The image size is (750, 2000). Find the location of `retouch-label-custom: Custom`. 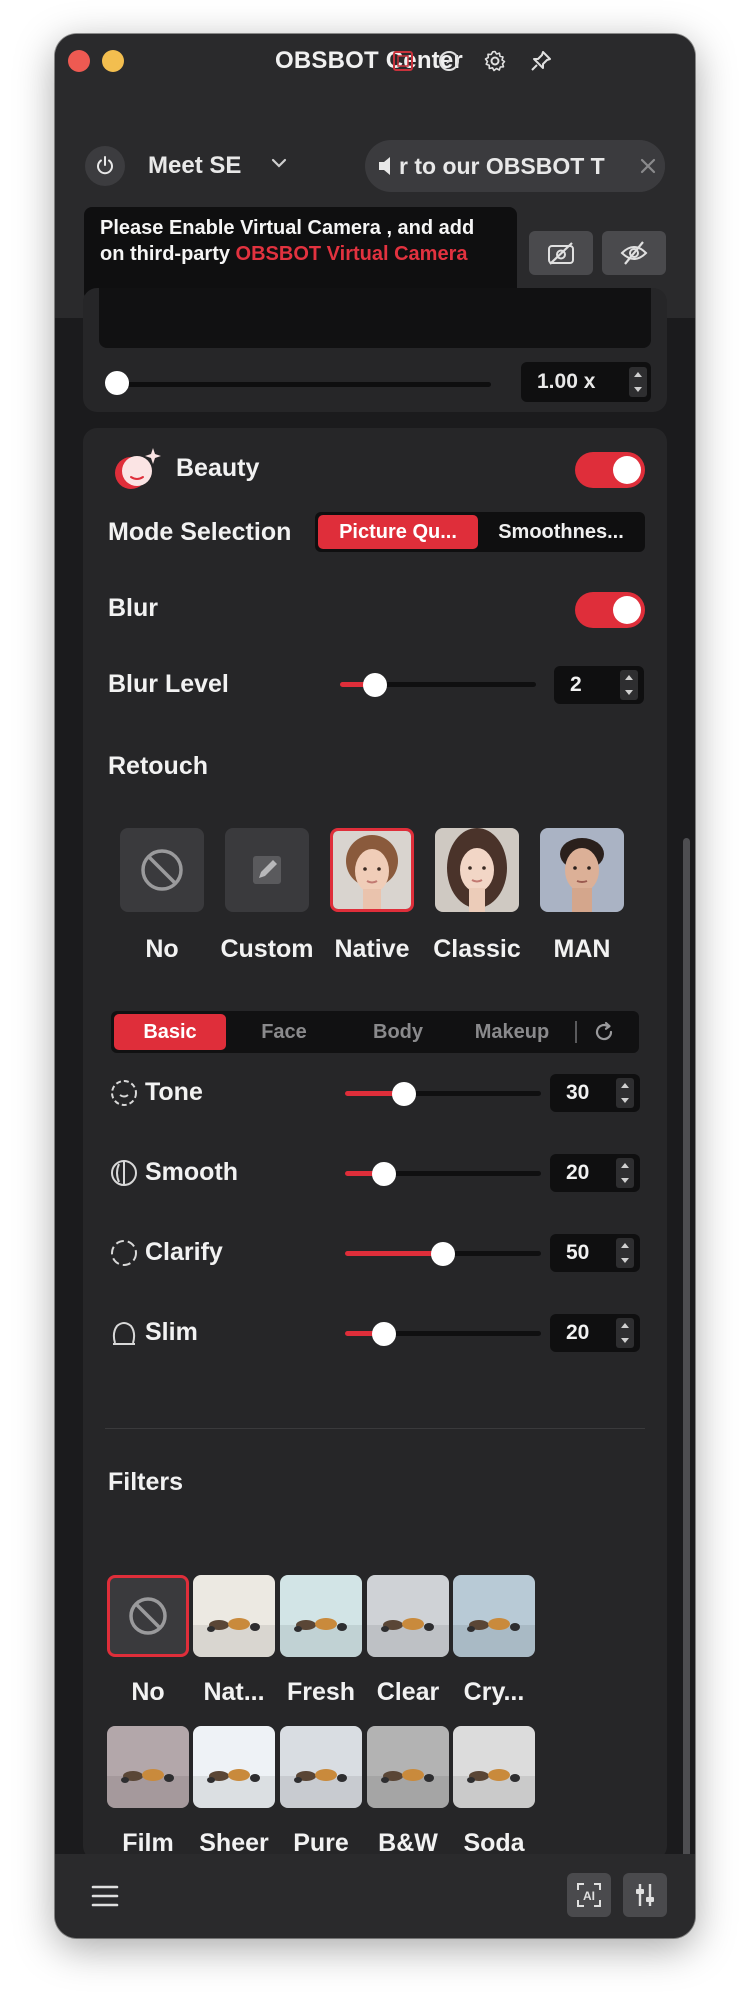

retouch-label-custom: Custom is located at coordinates (267, 949).